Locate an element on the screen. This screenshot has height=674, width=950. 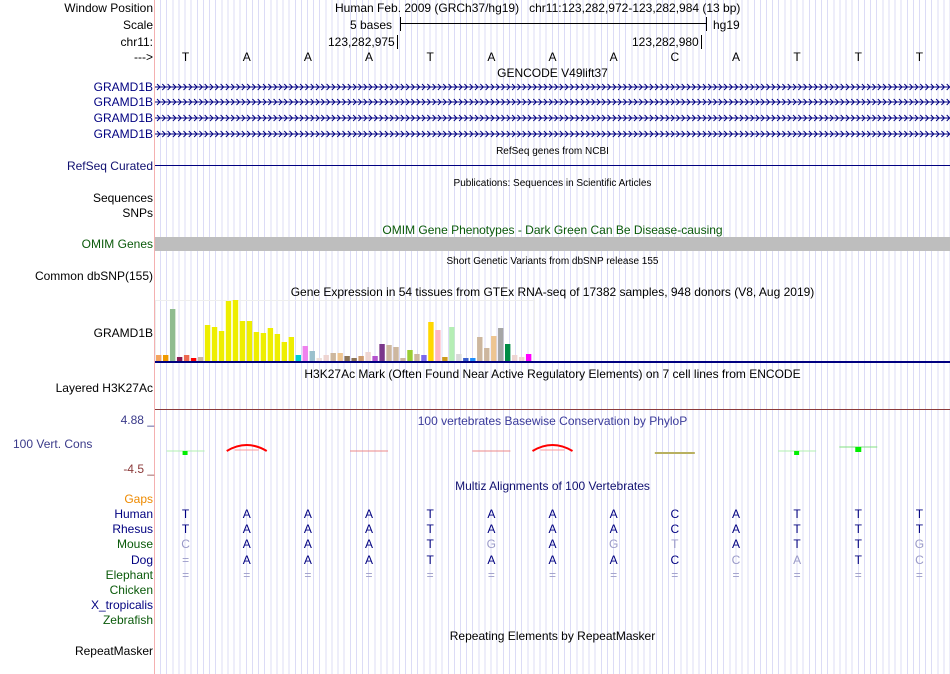
omim-label: OMIM Genes is located at coordinates (117, 244).